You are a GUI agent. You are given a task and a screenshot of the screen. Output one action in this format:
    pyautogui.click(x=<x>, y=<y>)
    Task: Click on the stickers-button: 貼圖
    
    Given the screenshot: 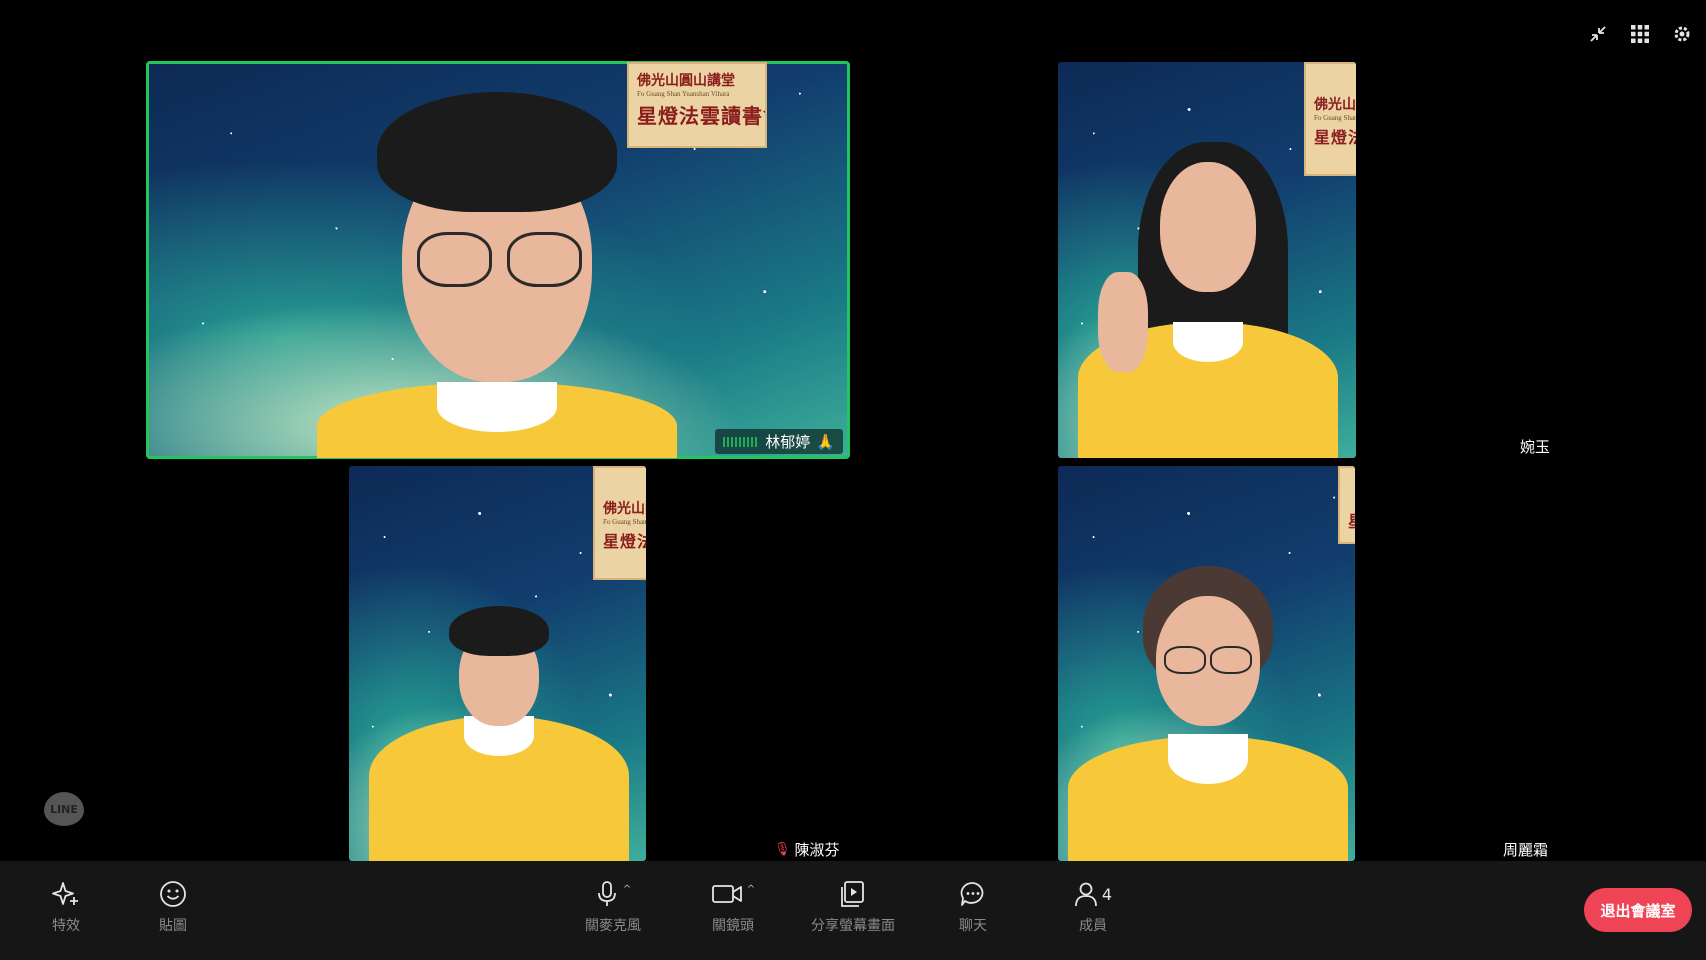 What is the action you would take?
    pyautogui.click(x=173, y=907)
    